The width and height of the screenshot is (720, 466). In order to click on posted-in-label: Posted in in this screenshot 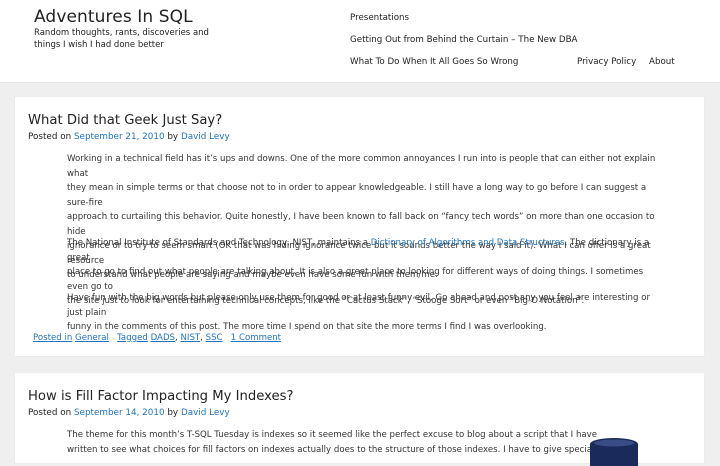, I will do `click(52, 338)`.